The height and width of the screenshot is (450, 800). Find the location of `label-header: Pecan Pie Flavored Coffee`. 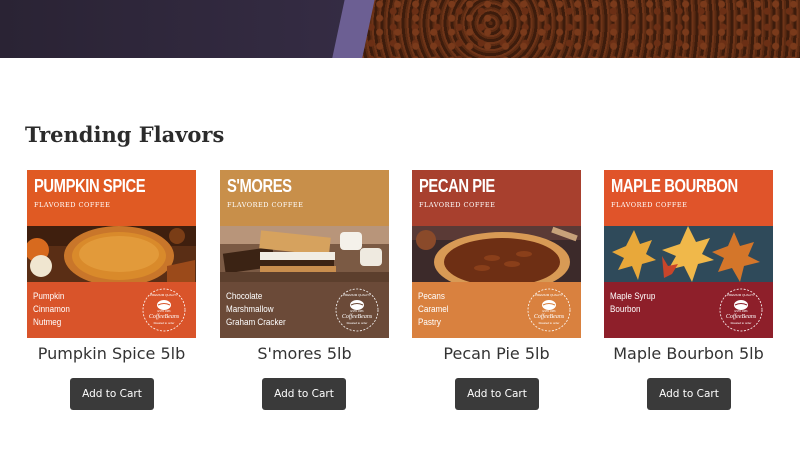

label-header: Pecan Pie Flavored Coffee is located at coordinates (496, 198).